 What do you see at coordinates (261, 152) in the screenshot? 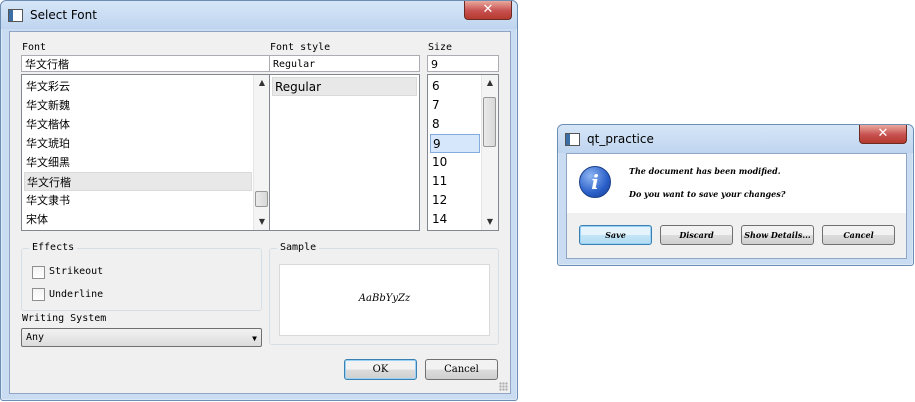
I see `font-list-scrollbar: ▲ ▼` at bounding box center [261, 152].